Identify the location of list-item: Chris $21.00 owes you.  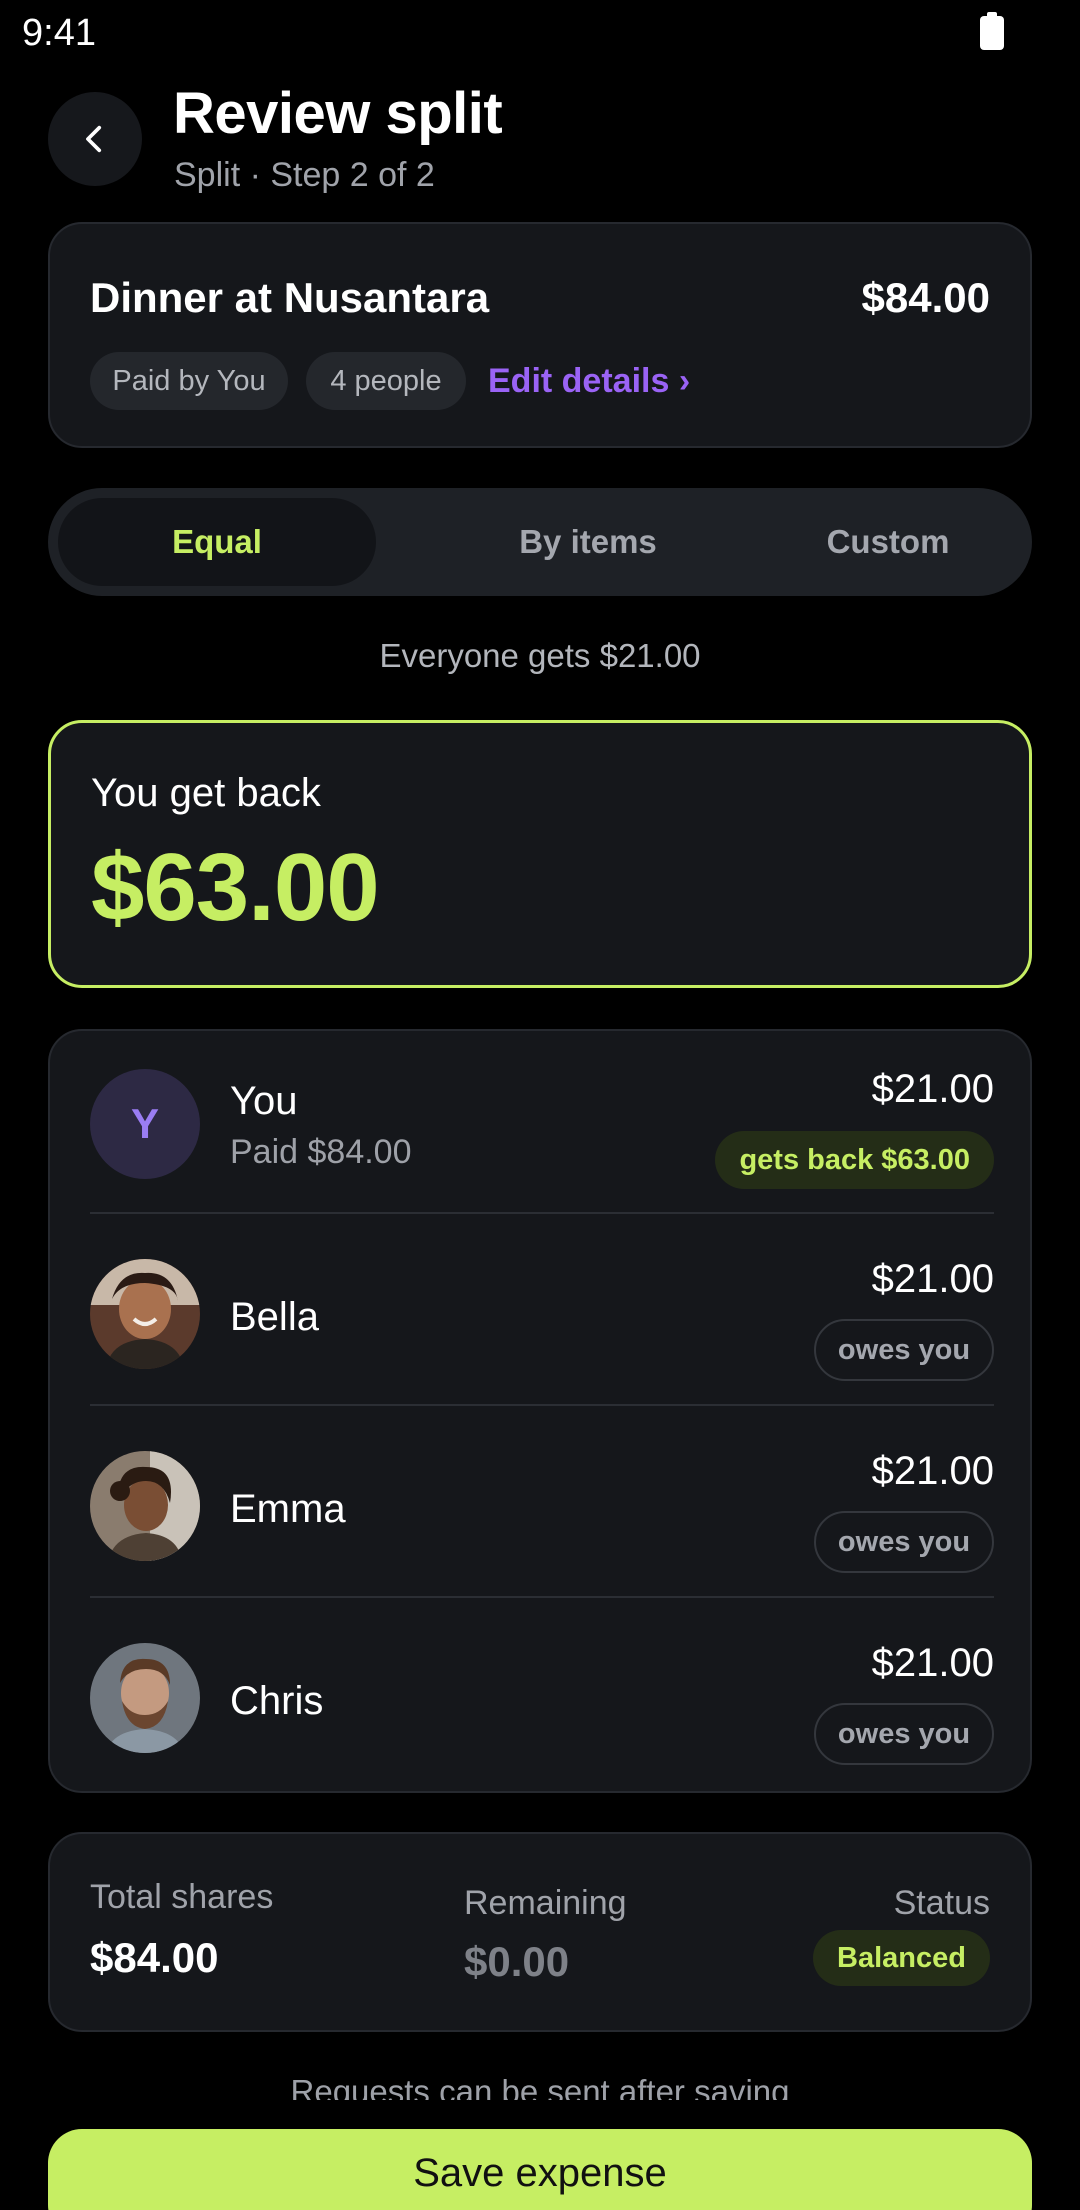
(542, 1701).